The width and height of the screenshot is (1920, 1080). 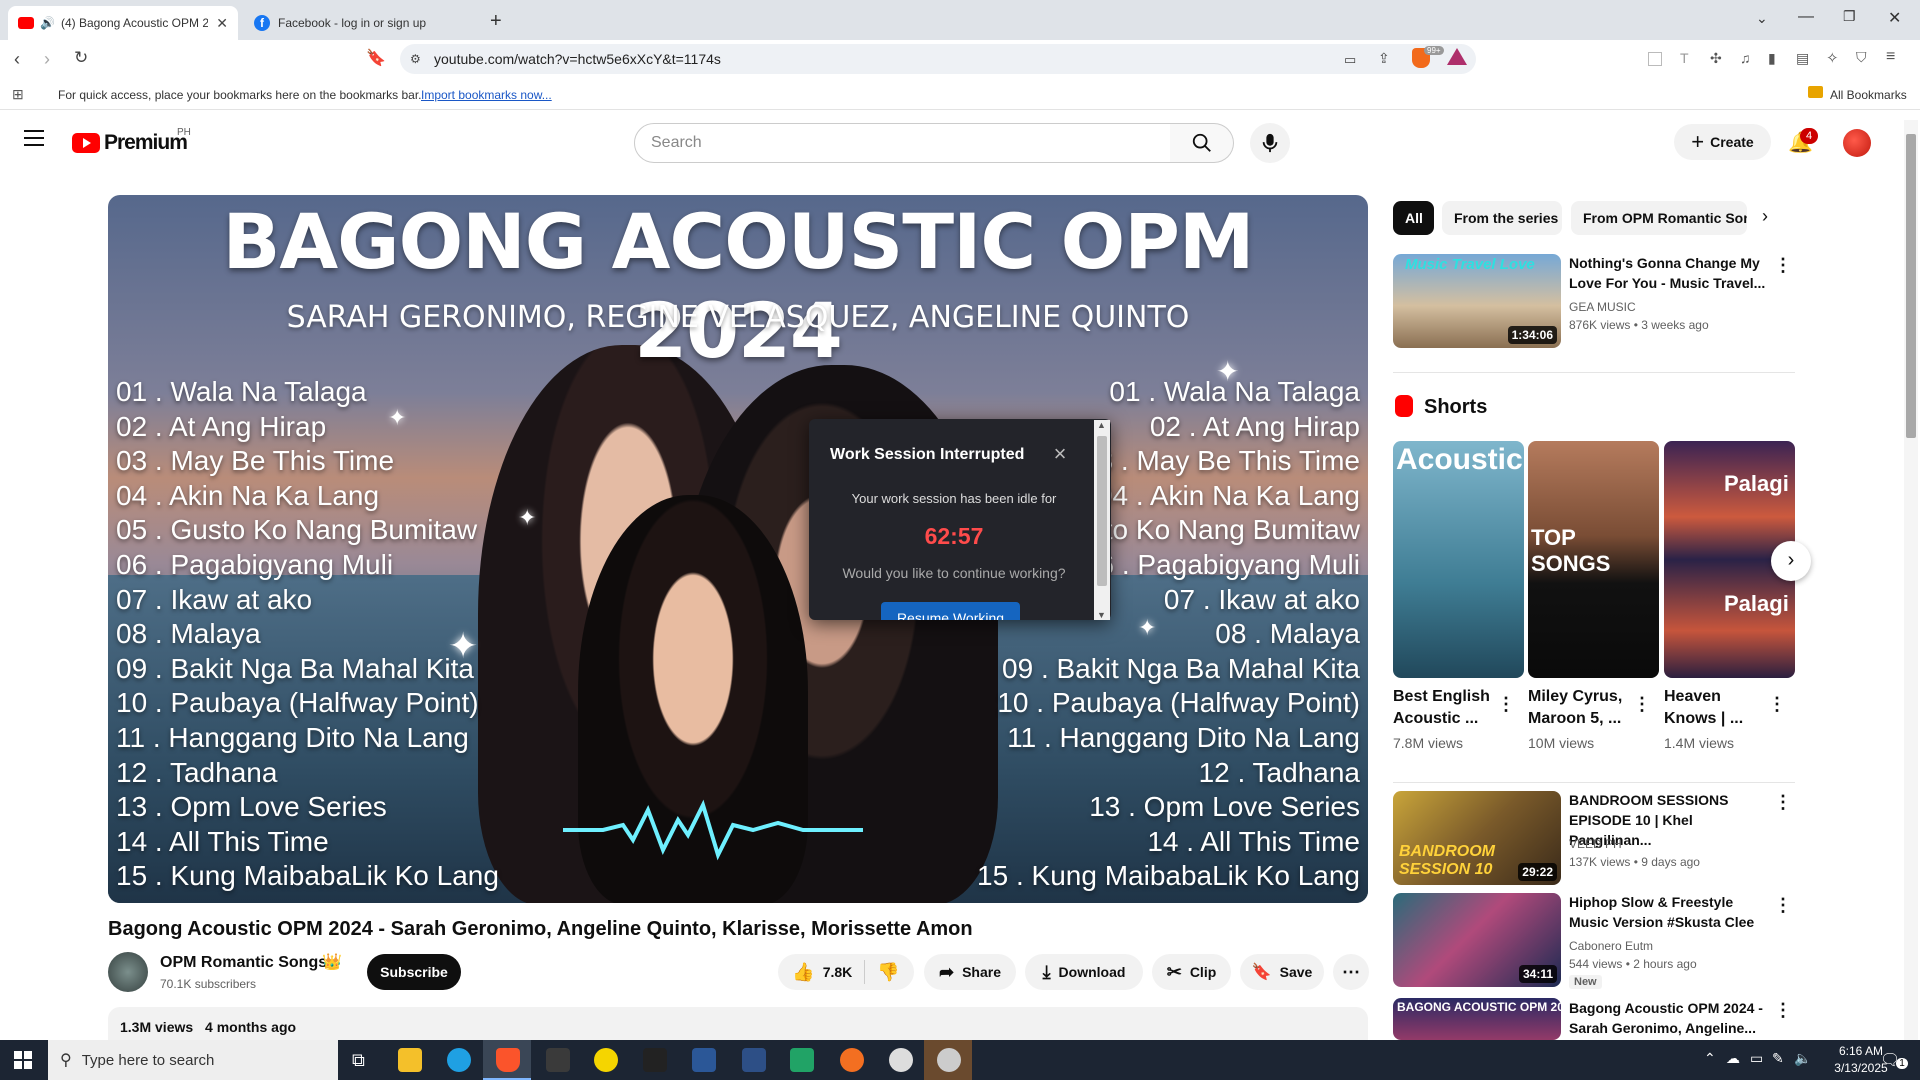 I want to click on voice-search-button, so click(x=1270, y=143).